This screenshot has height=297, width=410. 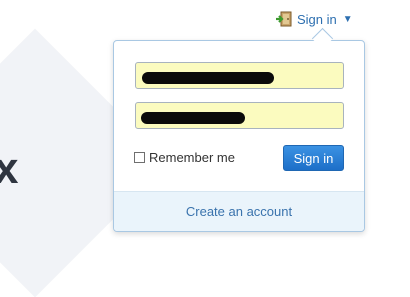 I want to click on remember-me-checkbox, so click(x=139, y=157).